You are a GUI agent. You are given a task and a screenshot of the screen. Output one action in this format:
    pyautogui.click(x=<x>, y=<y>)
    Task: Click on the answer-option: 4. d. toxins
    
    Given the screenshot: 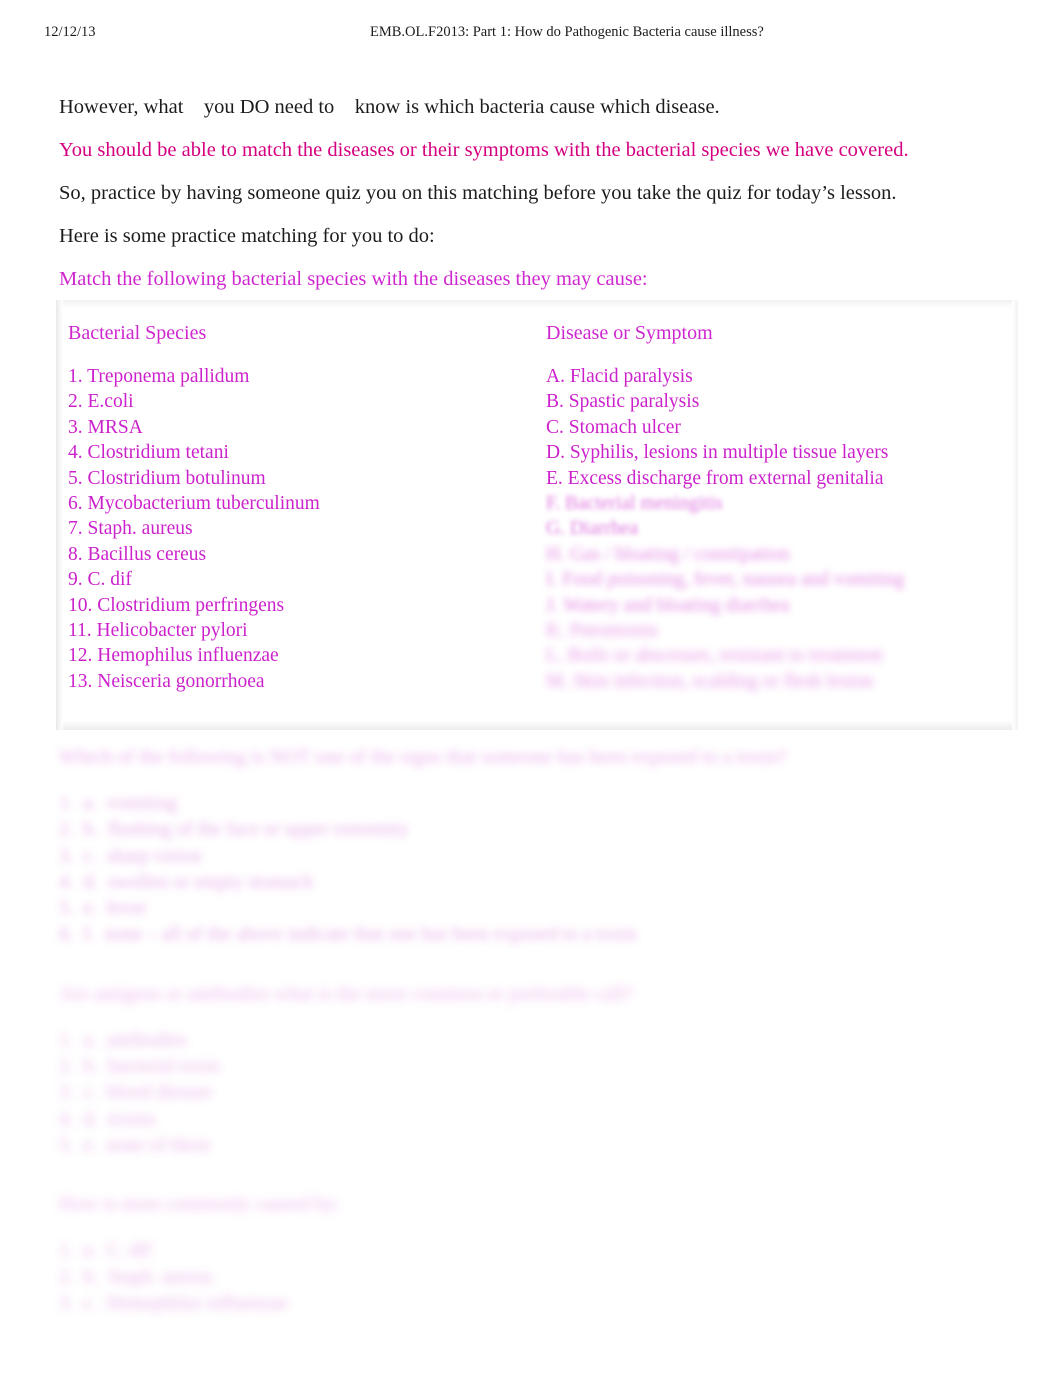 What is the action you would take?
    pyautogui.click(x=539, y=1120)
    